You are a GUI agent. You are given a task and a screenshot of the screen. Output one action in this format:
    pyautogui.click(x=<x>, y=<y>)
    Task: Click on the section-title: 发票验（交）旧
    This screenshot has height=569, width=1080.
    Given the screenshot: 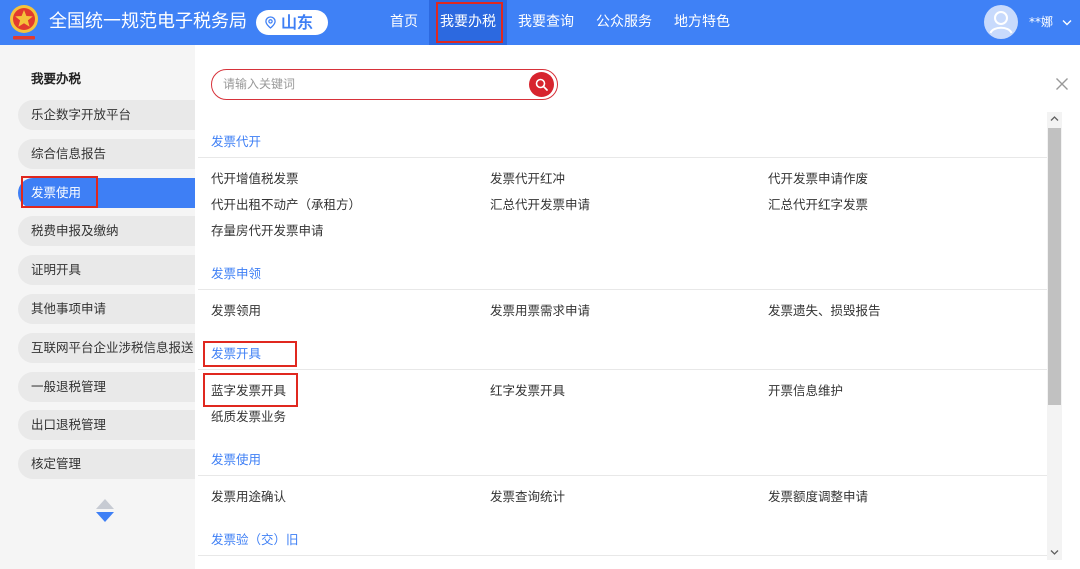 What is the action you would take?
    pyautogui.click(x=622, y=543)
    